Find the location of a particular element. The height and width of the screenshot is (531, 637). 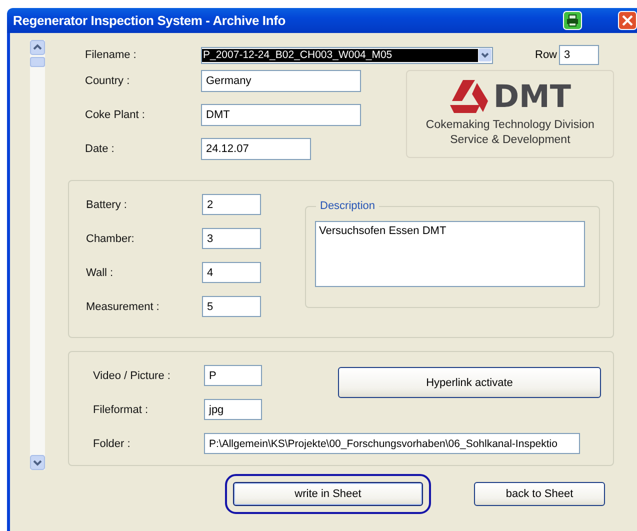

close-button is located at coordinates (627, 20).